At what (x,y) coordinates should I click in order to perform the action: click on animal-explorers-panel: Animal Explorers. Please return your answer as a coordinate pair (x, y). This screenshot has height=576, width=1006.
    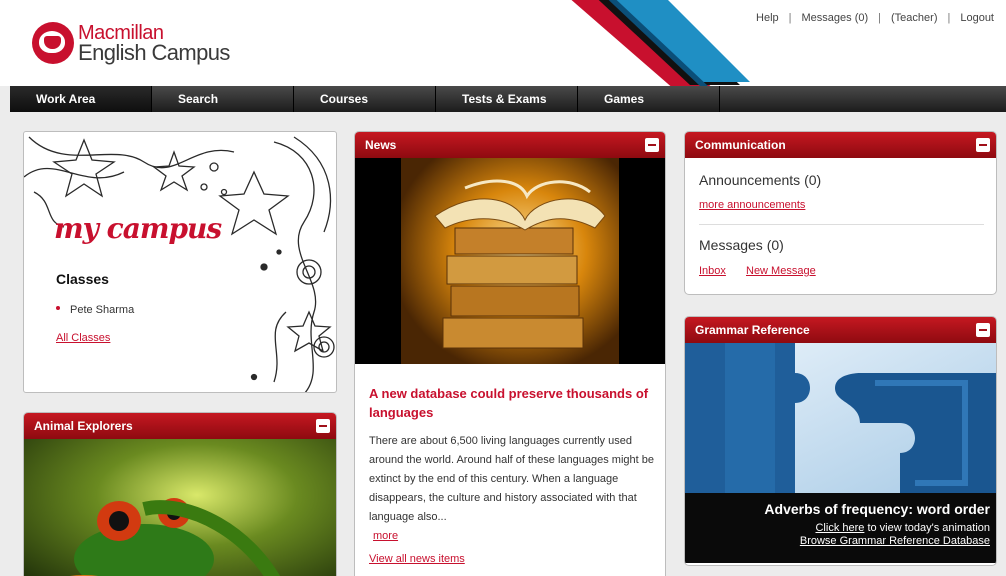
    Looking at the image, I should click on (180, 494).